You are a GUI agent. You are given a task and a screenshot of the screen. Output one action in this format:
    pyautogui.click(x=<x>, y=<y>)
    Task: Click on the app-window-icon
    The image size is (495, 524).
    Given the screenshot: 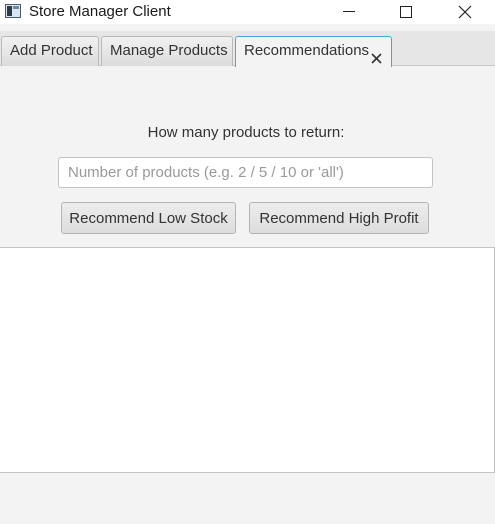 What is the action you would take?
    pyautogui.click(x=13, y=11)
    